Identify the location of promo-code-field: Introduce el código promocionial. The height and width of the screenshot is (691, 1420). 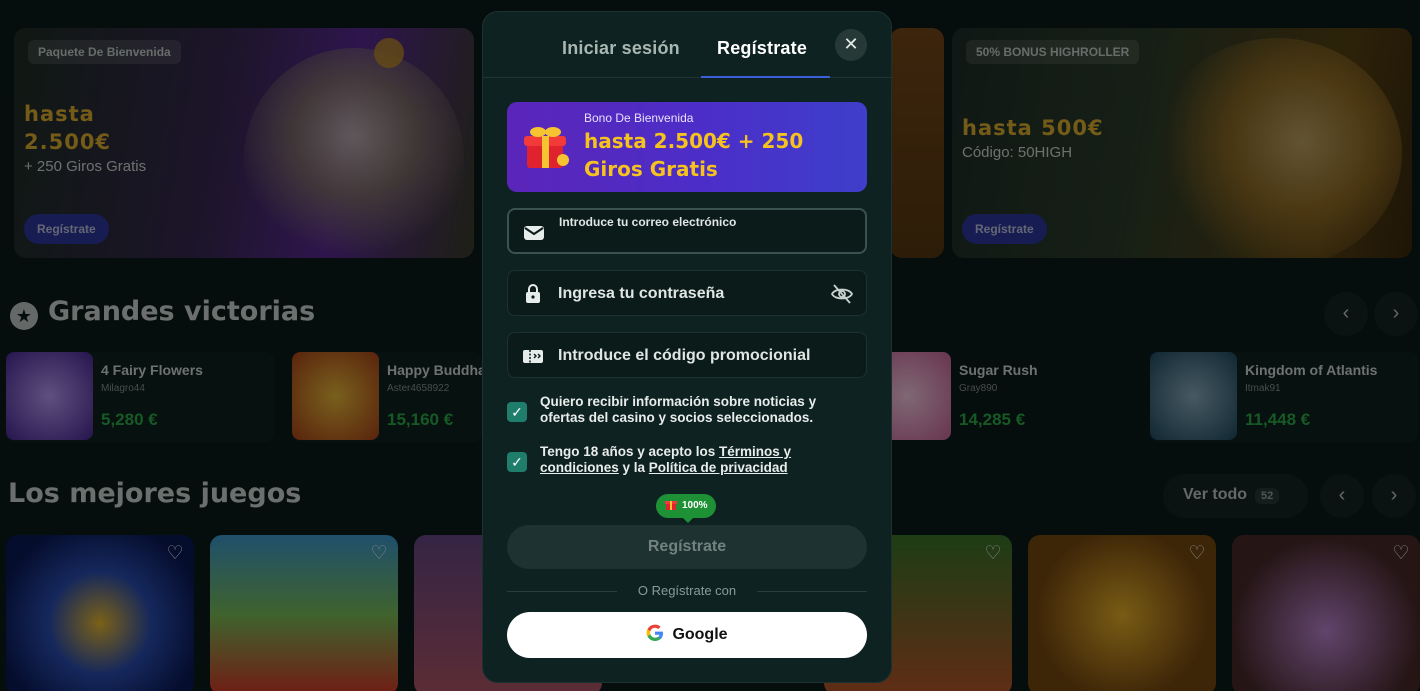
(687, 355).